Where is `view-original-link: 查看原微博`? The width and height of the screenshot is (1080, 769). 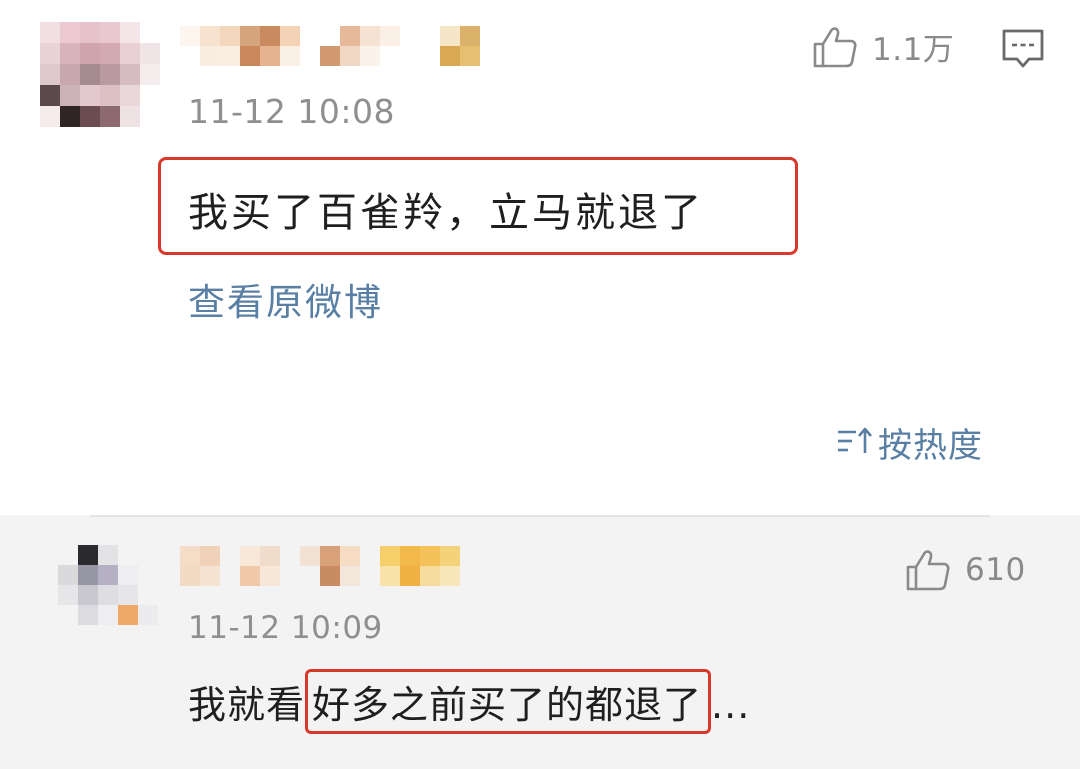
view-original-link: 查看原微博 is located at coordinates (285, 299).